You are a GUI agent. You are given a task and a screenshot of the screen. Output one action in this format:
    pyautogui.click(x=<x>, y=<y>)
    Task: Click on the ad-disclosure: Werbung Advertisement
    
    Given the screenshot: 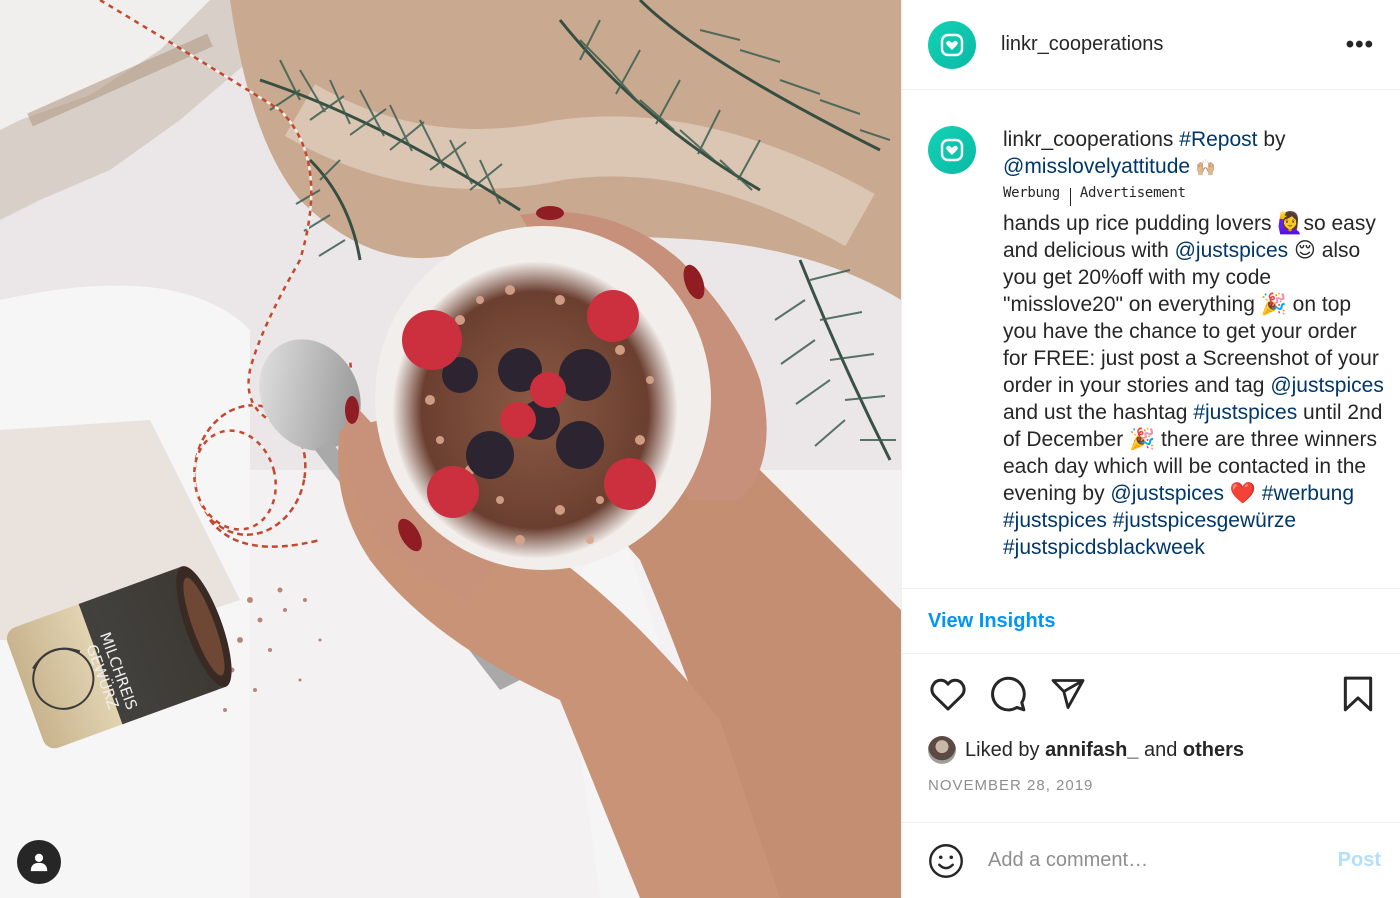 What is the action you would take?
    pyautogui.click(x=1193, y=195)
    